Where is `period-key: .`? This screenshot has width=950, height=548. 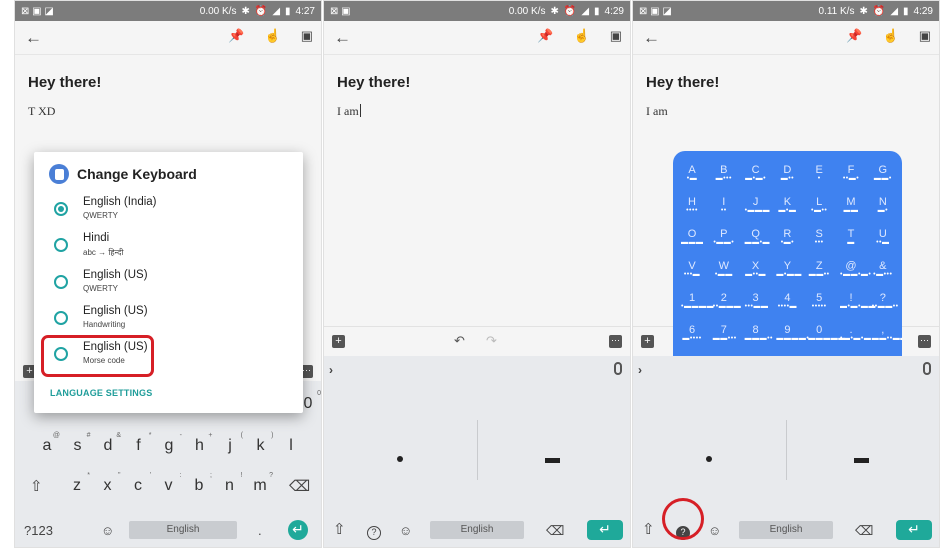 period-key: . is located at coordinates (260, 530).